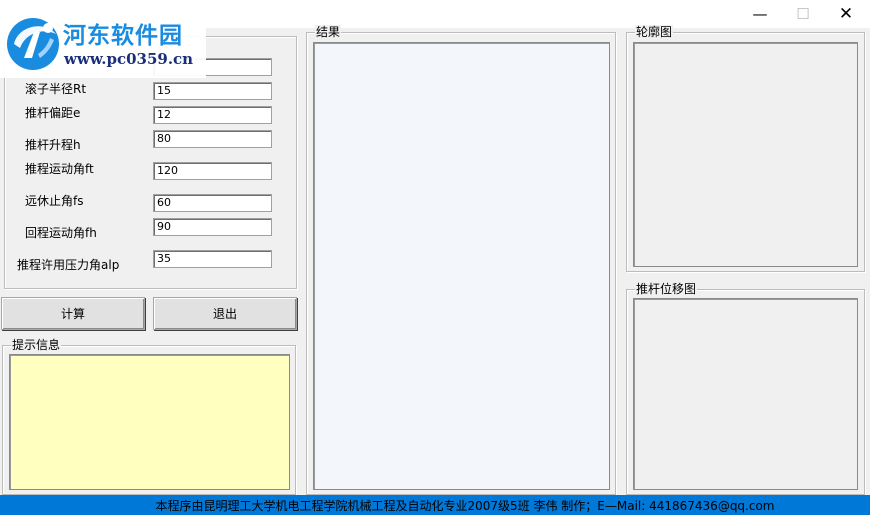  Describe the element at coordinates (745, 394) in the screenshot. I see `displacement-canvas` at that location.